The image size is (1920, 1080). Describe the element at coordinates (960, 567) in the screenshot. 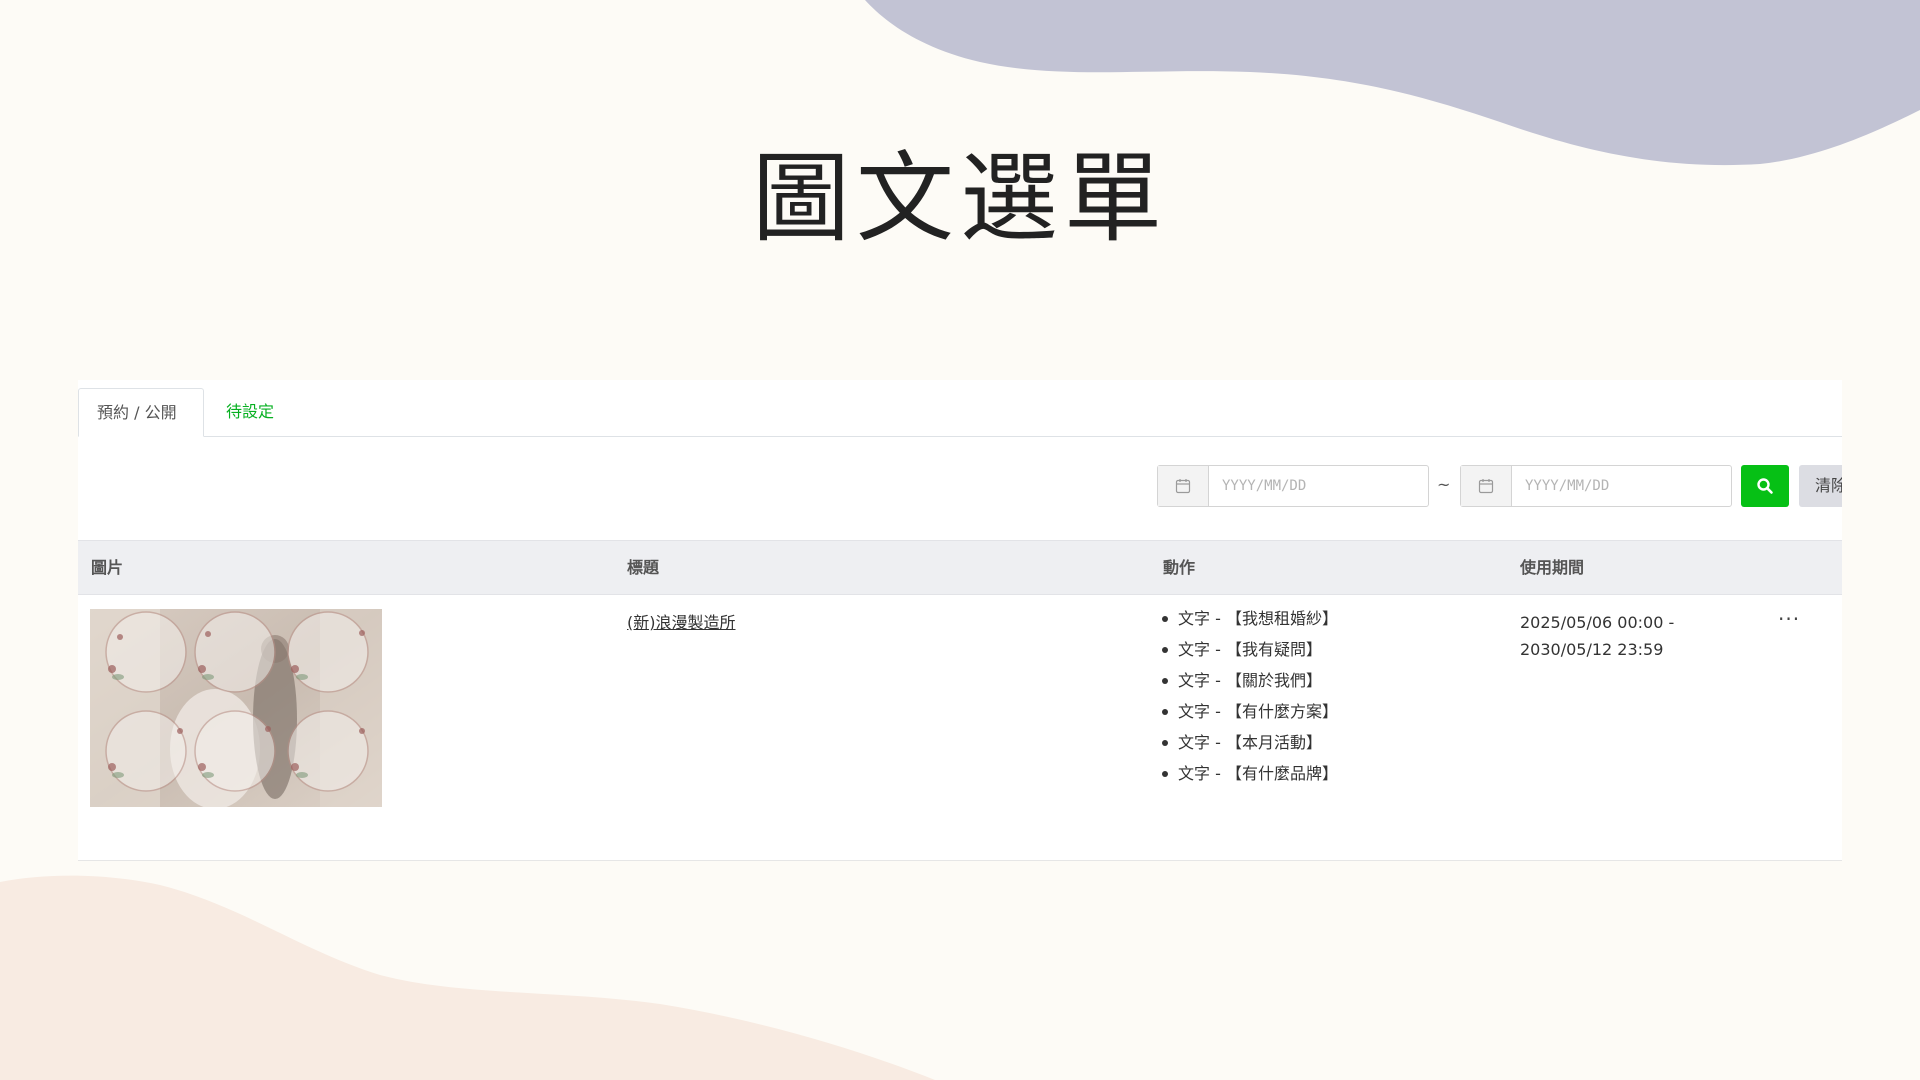

I see `table-header: 圖片 標題 動作 使用期間` at that location.